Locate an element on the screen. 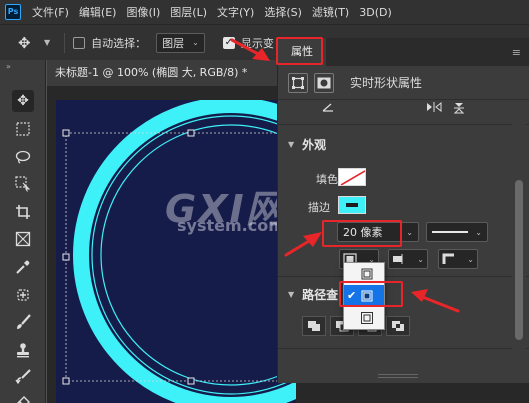 This screenshot has height=403, width=529. appearance-section-header: ▼ 外观 is located at coordinates (307, 144).